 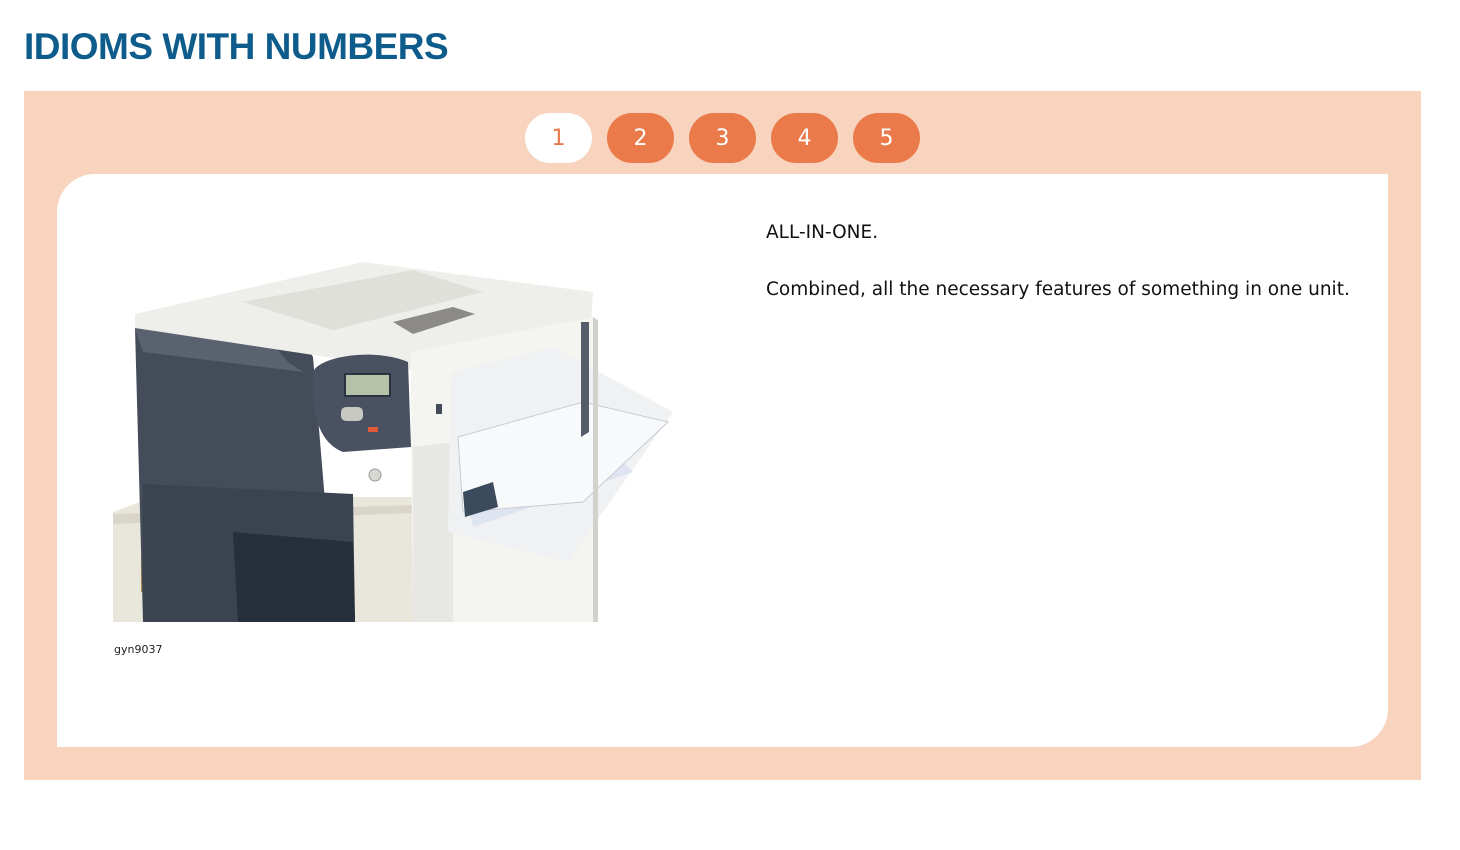 I want to click on tab-1: 1, so click(x=558, y=138).